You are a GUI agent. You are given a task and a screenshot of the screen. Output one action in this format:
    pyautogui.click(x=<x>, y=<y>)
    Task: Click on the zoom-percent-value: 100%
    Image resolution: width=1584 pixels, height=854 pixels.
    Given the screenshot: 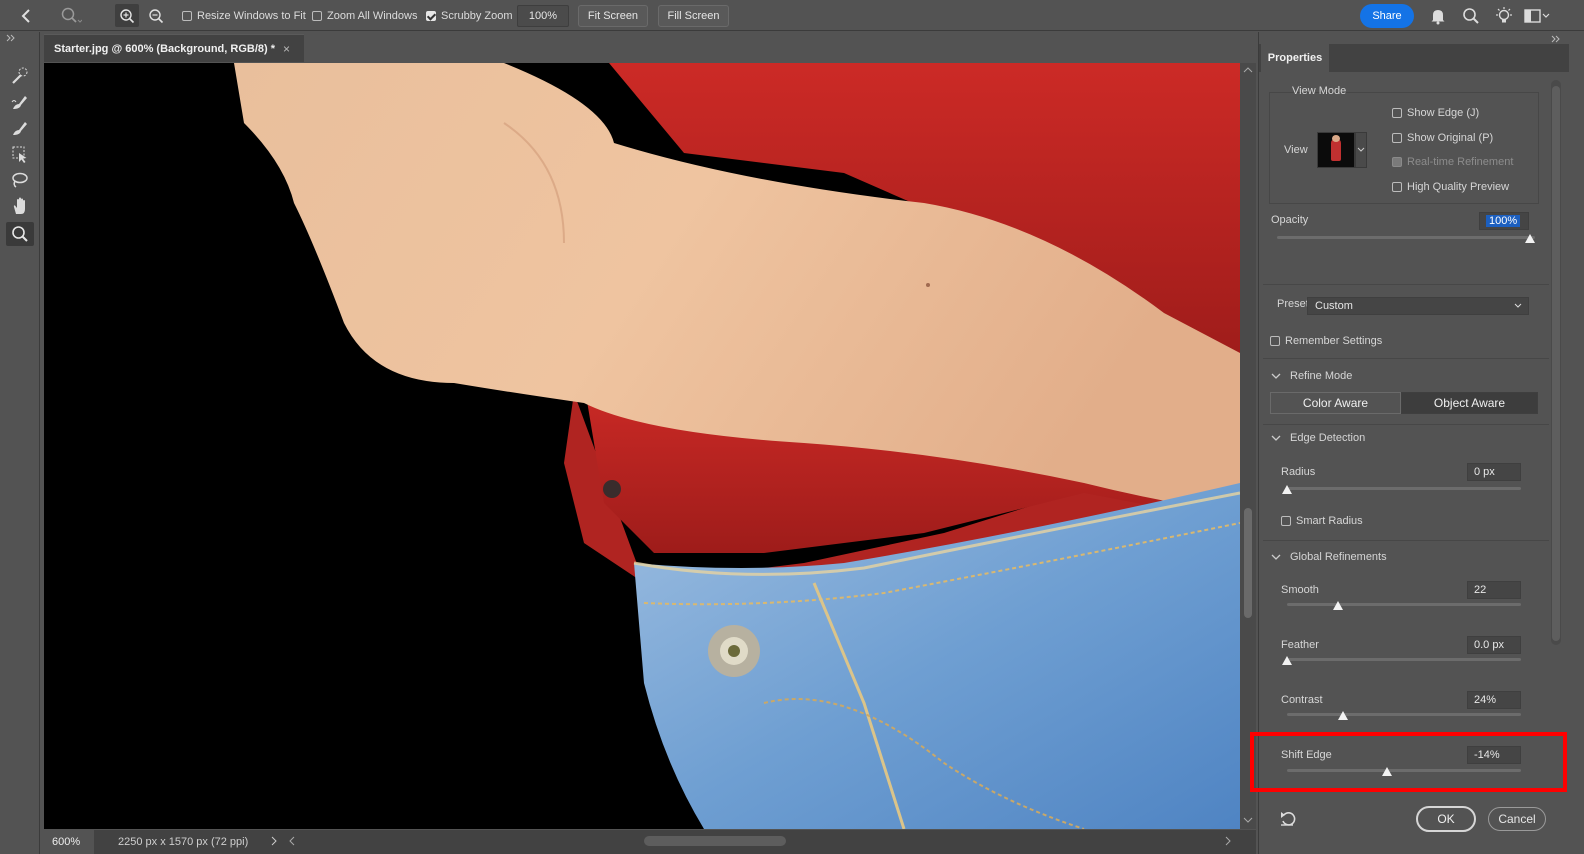 What is the action you would take?
    pyautogui.click(x=543, y=15)
    